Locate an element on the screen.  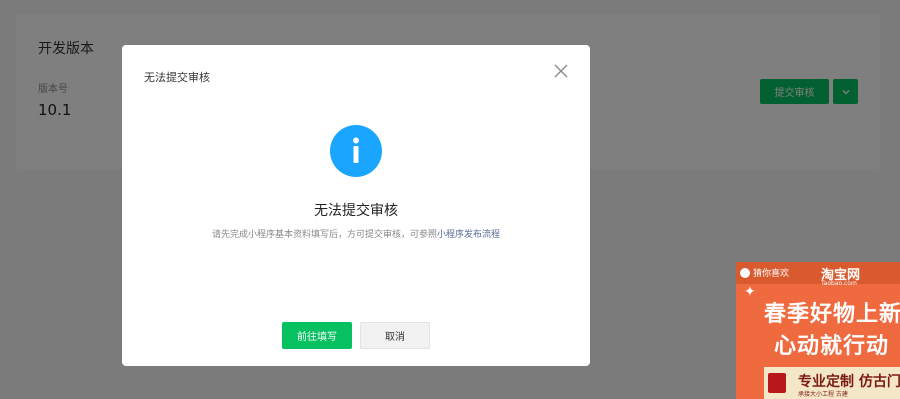
close-icon is located at coordinates (561, 71).